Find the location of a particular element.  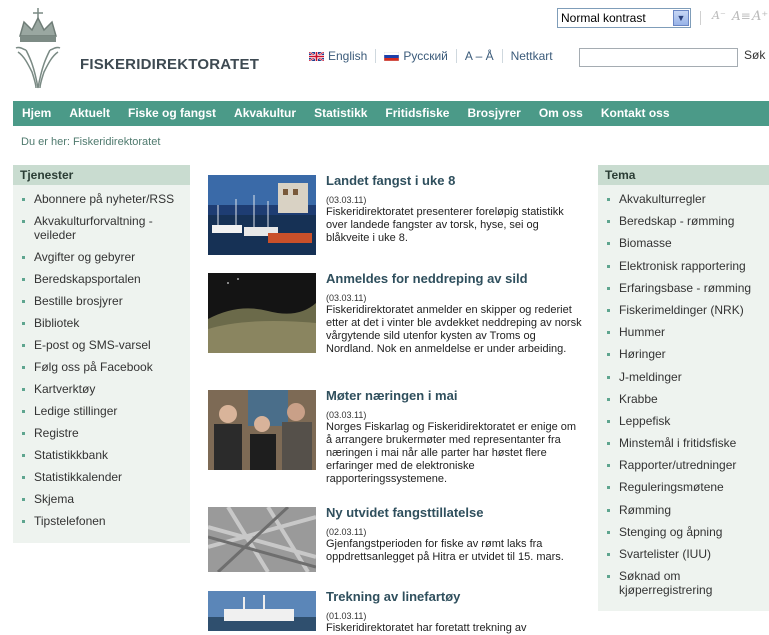

list-item: Tipstelefonen is located at coordinates (101, 521).